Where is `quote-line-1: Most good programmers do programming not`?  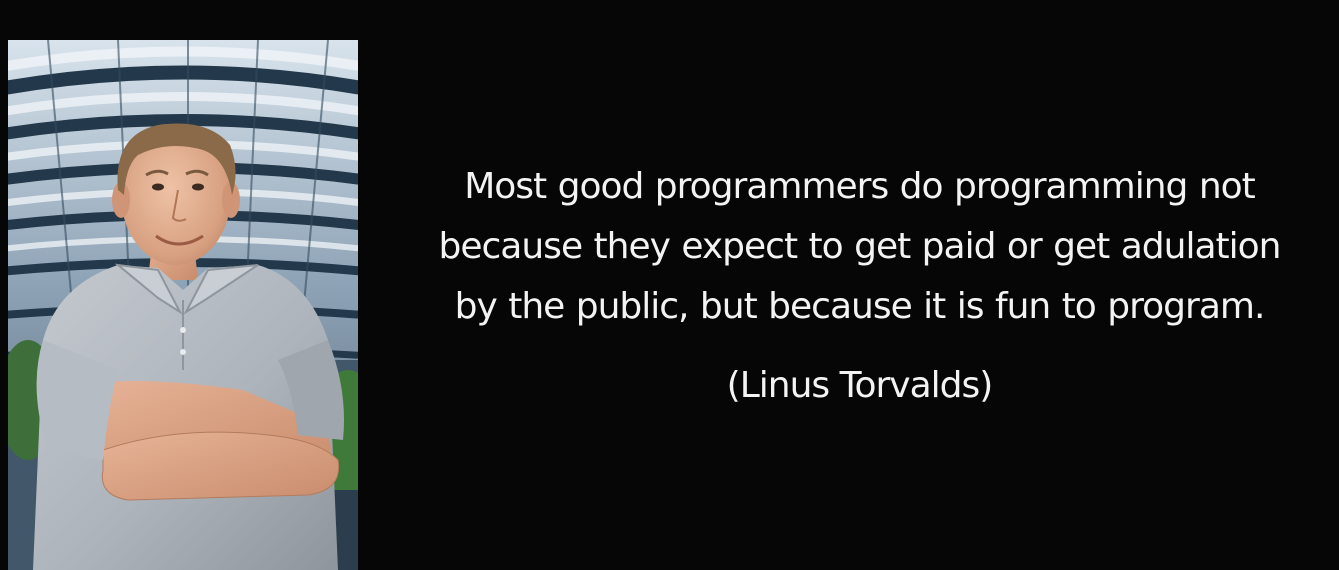
quote-line-1: Most good programmers do programming not is located at coordinates (860, 186).